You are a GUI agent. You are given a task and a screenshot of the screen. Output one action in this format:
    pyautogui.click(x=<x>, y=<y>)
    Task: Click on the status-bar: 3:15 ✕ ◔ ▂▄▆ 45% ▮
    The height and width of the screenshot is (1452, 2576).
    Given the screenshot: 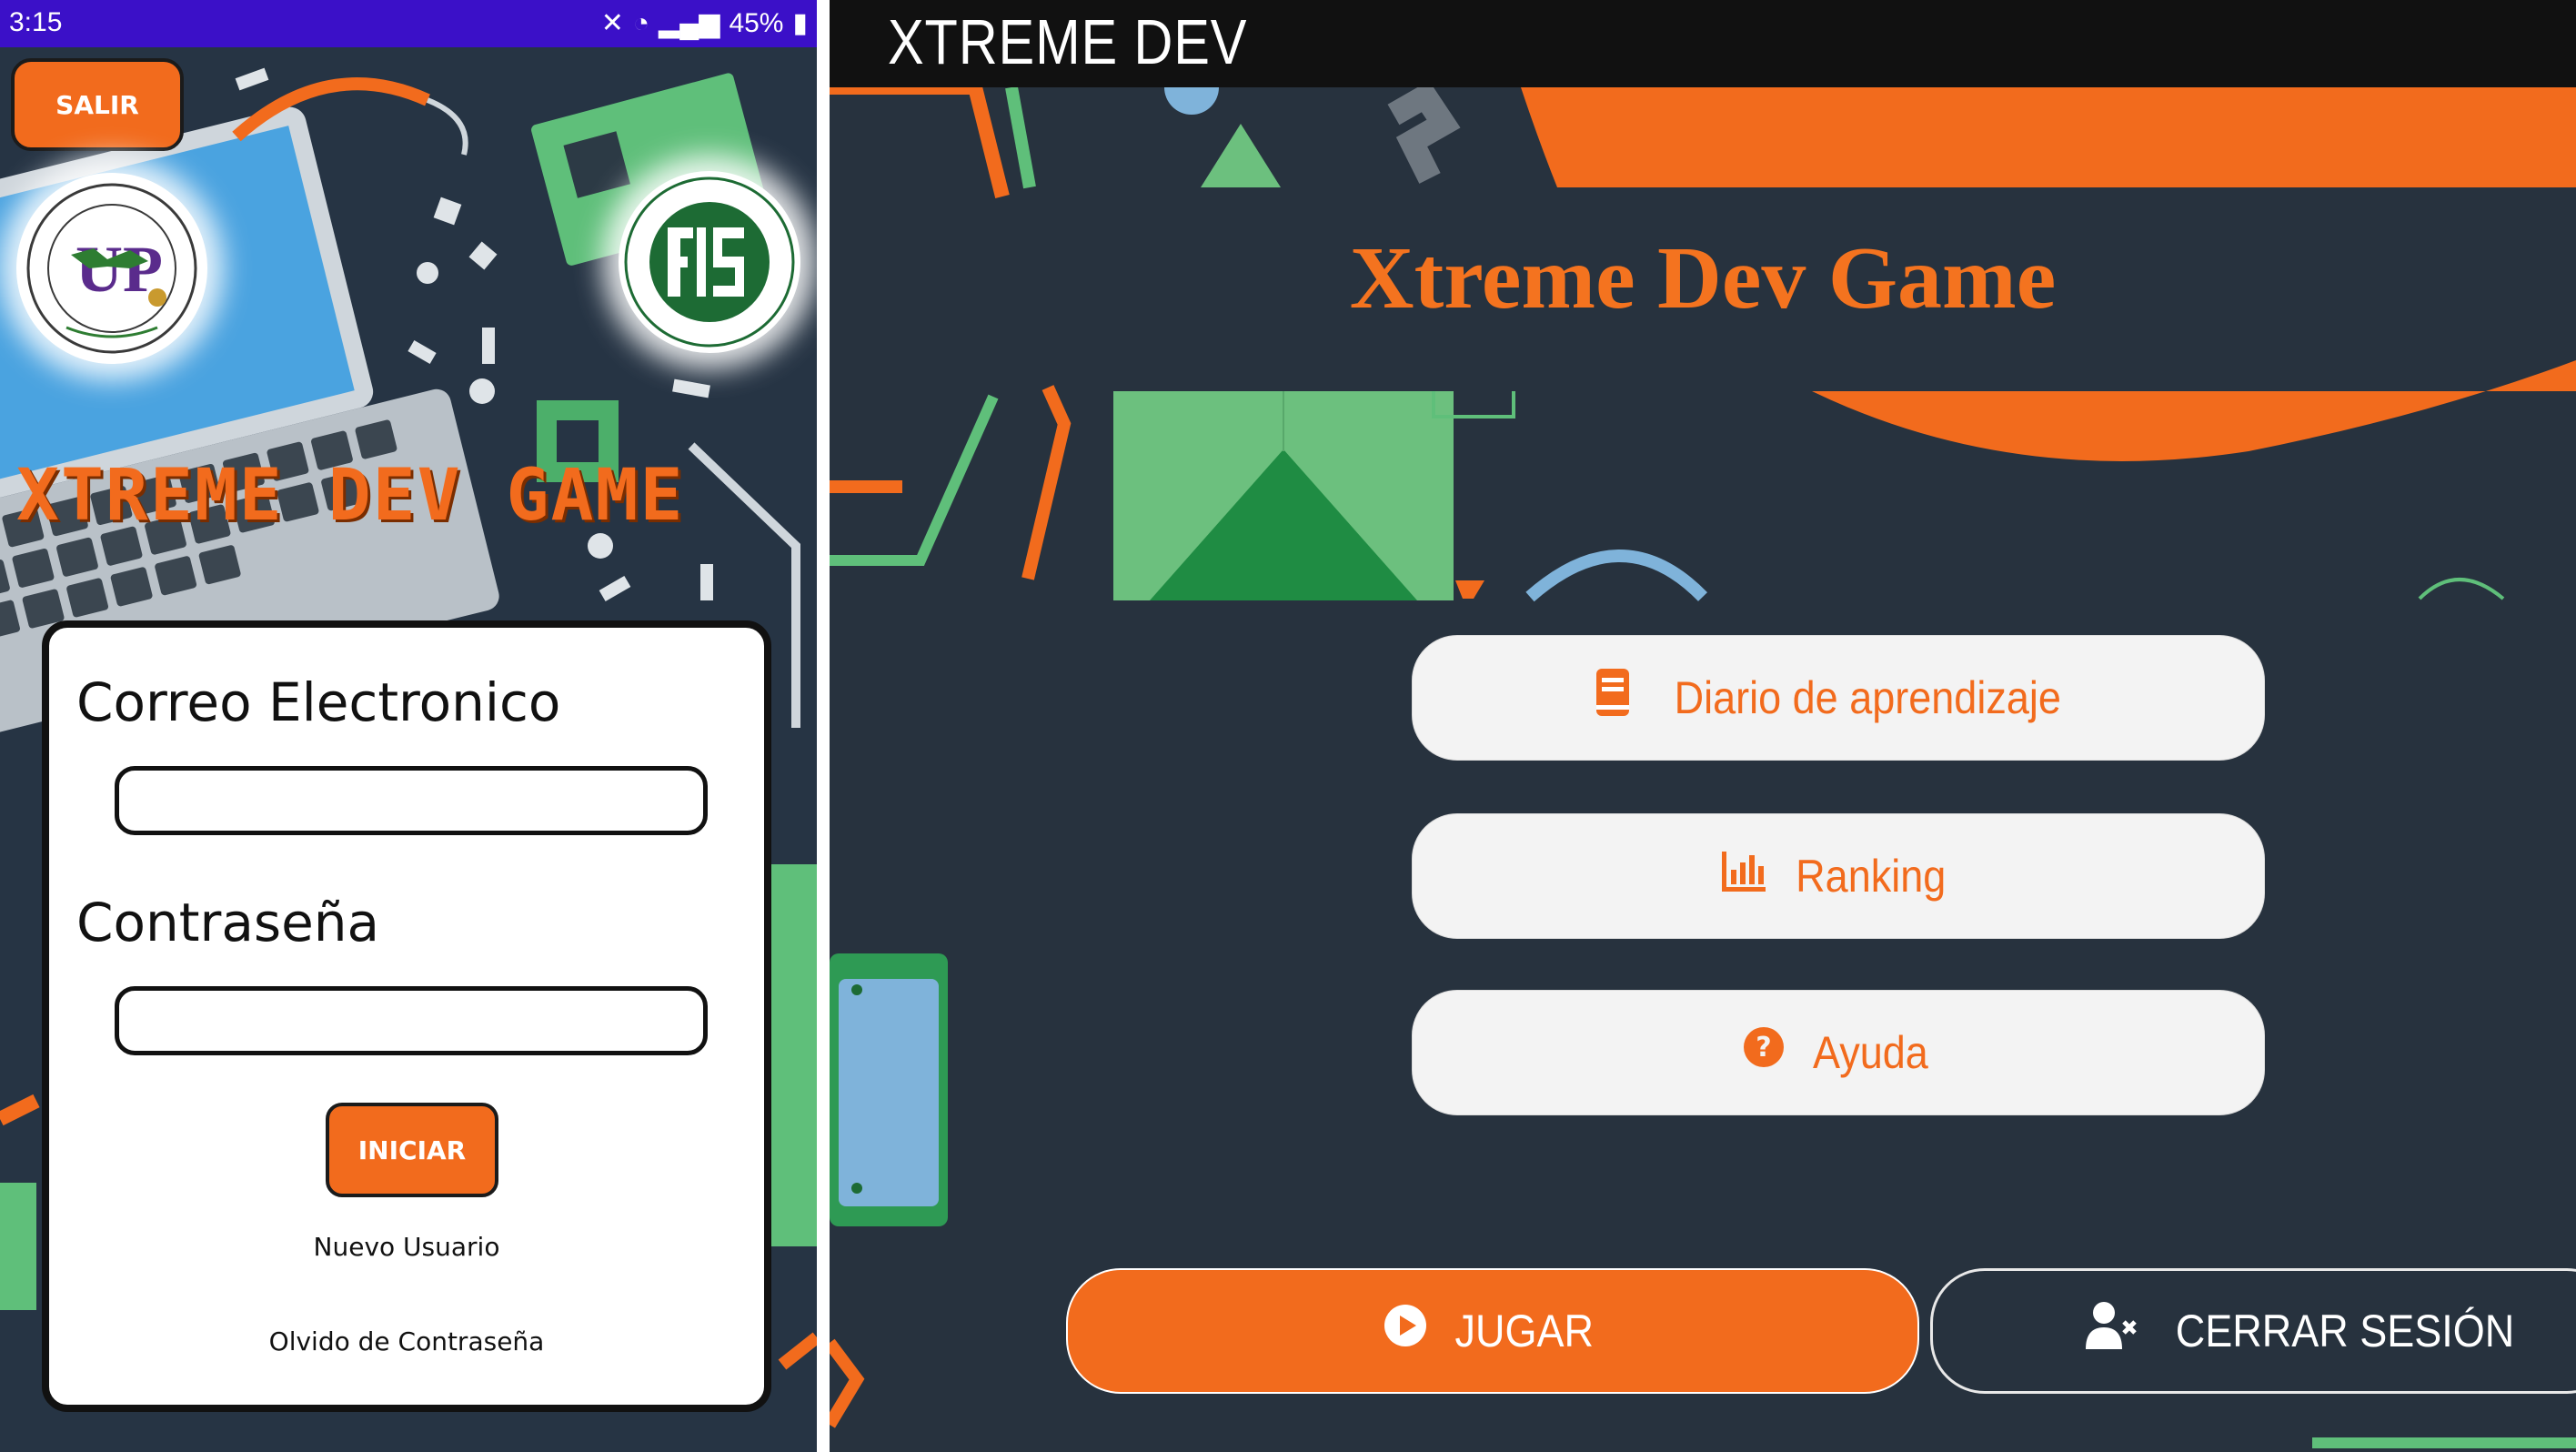 What is the action you would take?
    pyautogui.click(x=408, y=23)
    